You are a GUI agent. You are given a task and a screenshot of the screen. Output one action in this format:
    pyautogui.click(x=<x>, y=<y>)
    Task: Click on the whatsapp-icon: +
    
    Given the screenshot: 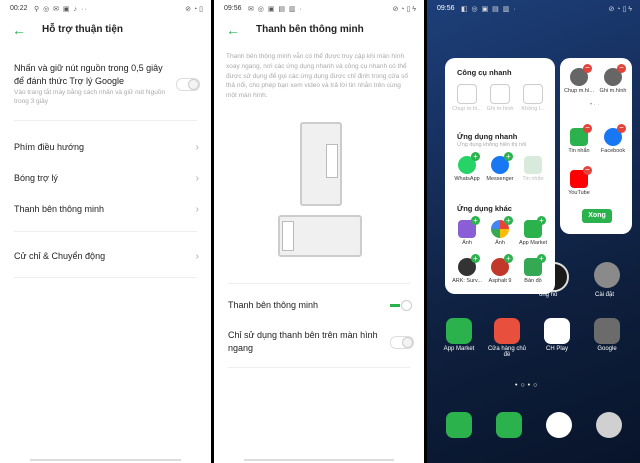 What is the action you would take?
    pyautogui.click(x=469, y=163)
    